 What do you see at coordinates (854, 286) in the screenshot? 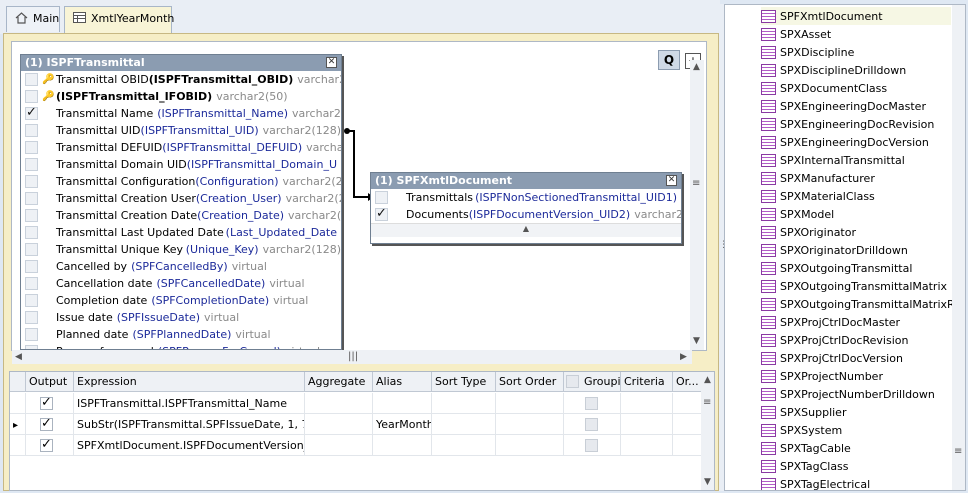
I see `object-list-item: SPXOutgoingTransmittalMatrix` at bounding box center [854, 286].